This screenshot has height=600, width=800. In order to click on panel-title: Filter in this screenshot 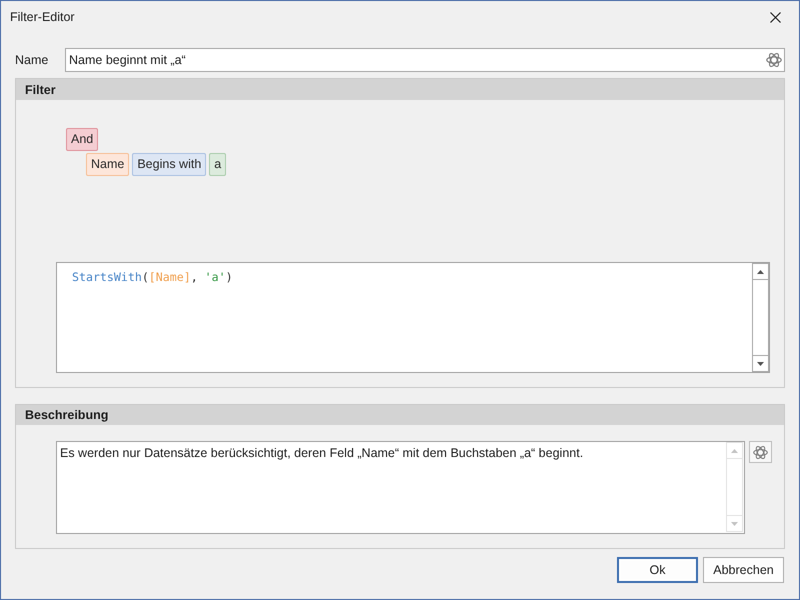, I will do `click(40, 89)`.